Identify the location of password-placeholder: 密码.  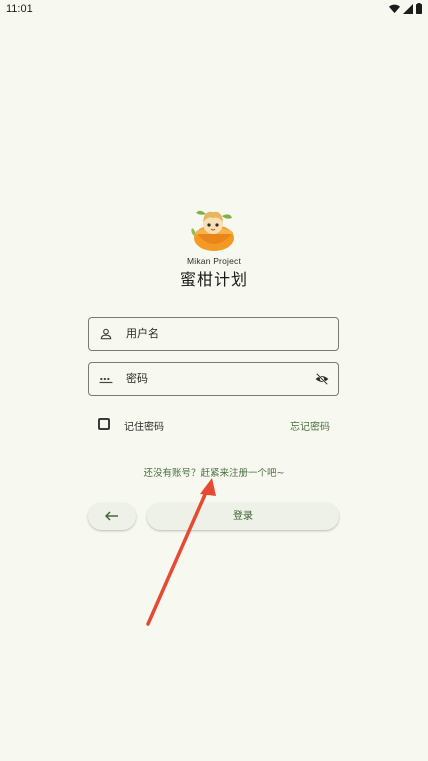
(137, 378).